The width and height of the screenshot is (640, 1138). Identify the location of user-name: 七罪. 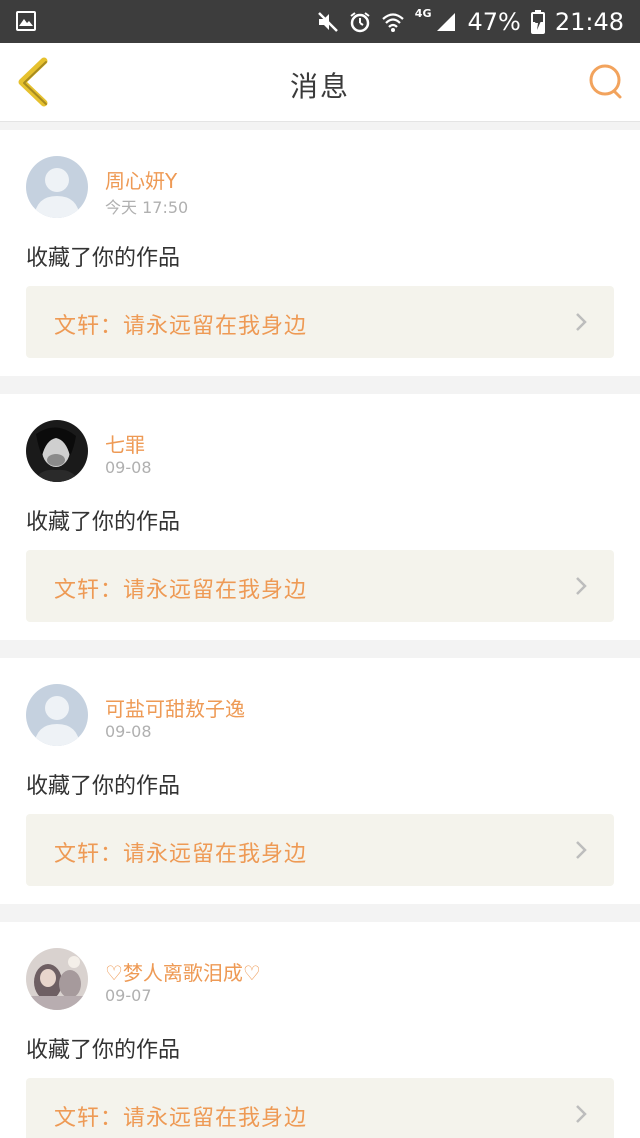
(125, 443).